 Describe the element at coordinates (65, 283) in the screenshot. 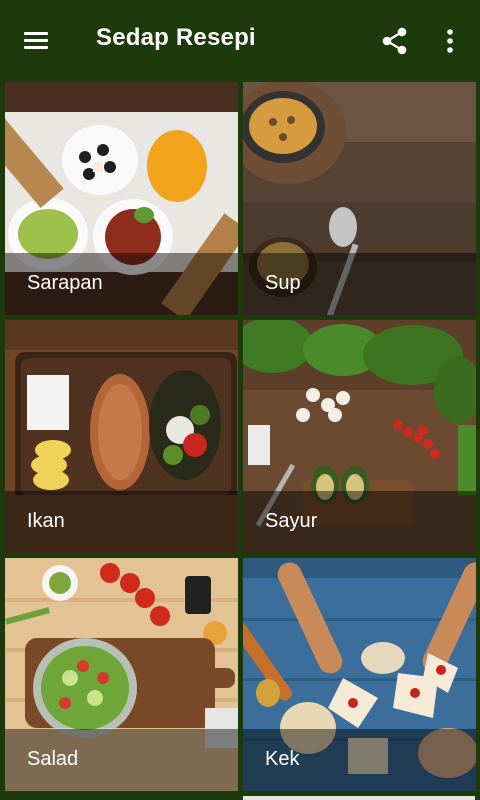

I see `category-label: Sarapan` at that location.